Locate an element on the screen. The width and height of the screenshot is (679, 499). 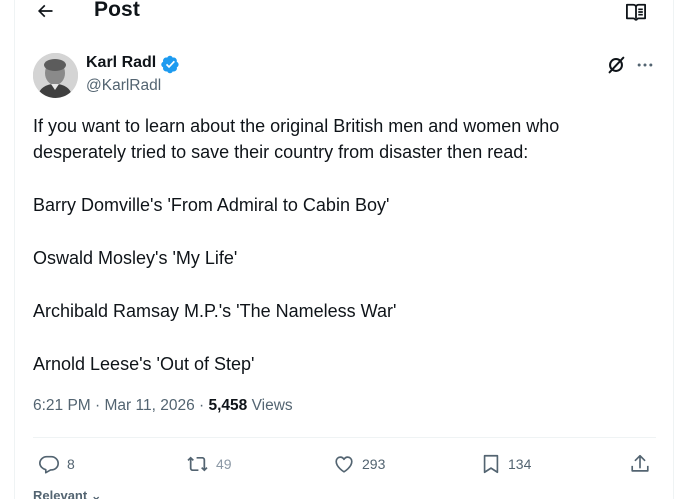
verified-badge-icon is located at coordinates (170, 64).